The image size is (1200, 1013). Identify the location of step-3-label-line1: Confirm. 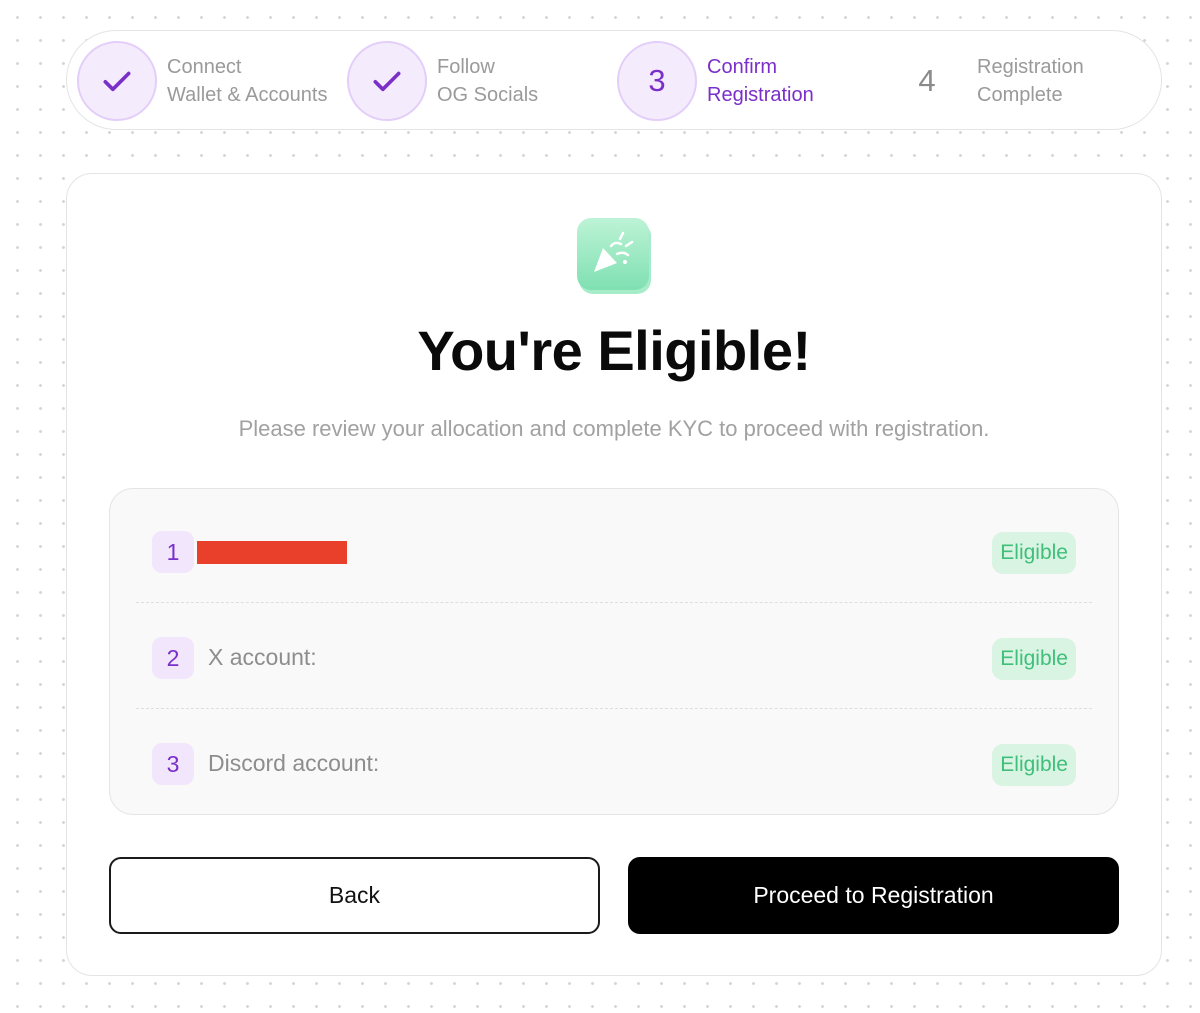
(742, 67).